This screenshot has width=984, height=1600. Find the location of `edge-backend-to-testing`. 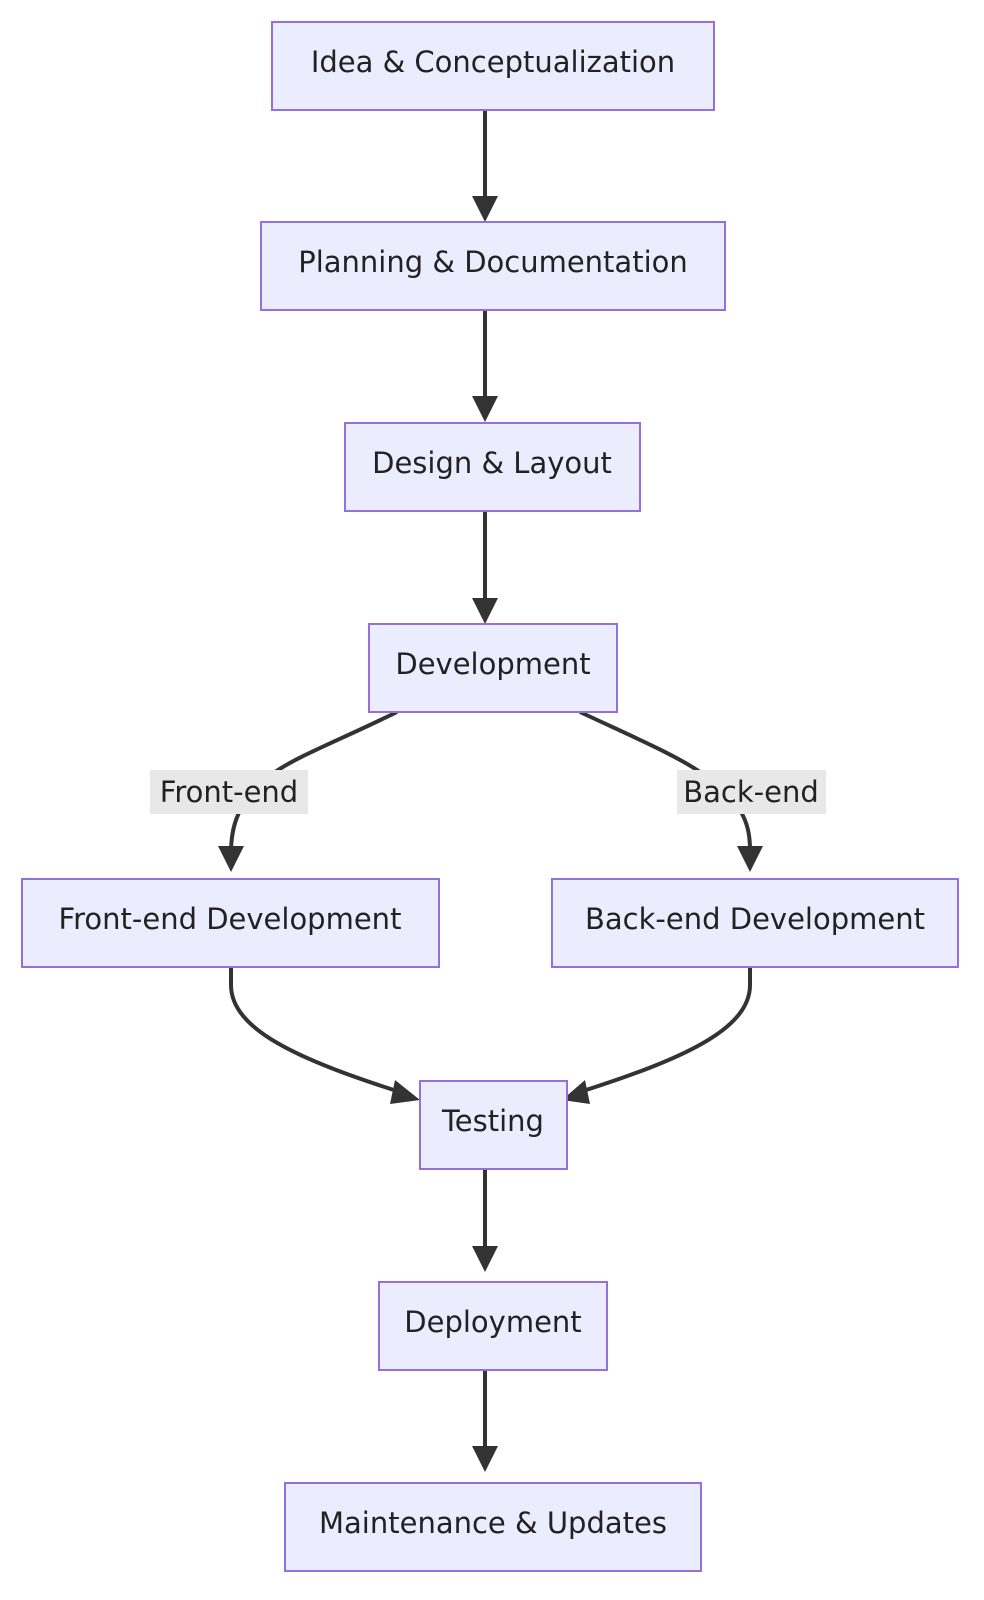

edge-backend-to-testing is located at coordinates (657, 1033).